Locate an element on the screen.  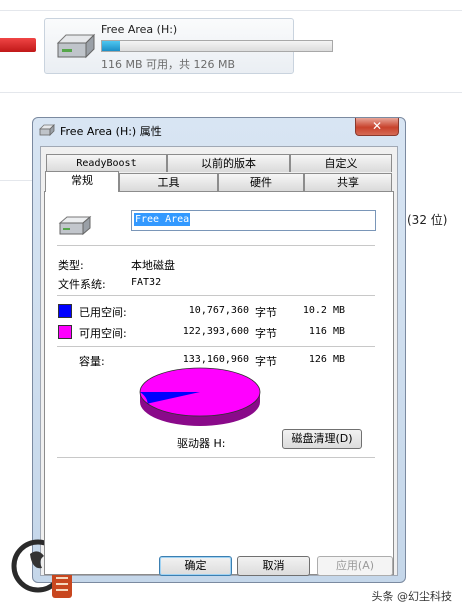
tab-previous-versions: 以前的版本 is located at coordinates (228, 163).